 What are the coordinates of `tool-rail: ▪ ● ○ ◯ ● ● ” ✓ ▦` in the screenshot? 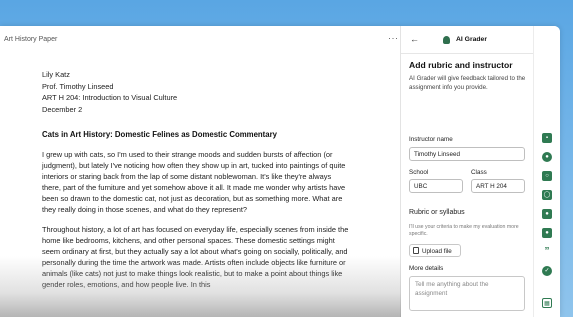 It's located at (546, 171).